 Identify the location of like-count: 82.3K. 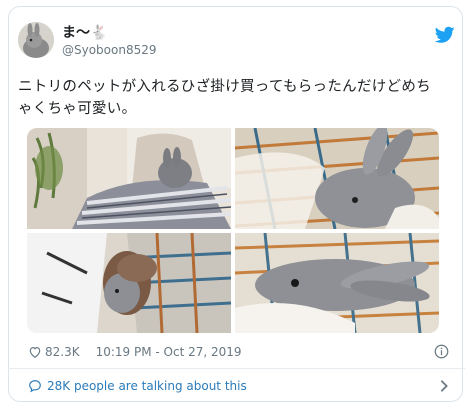
(62, 352).